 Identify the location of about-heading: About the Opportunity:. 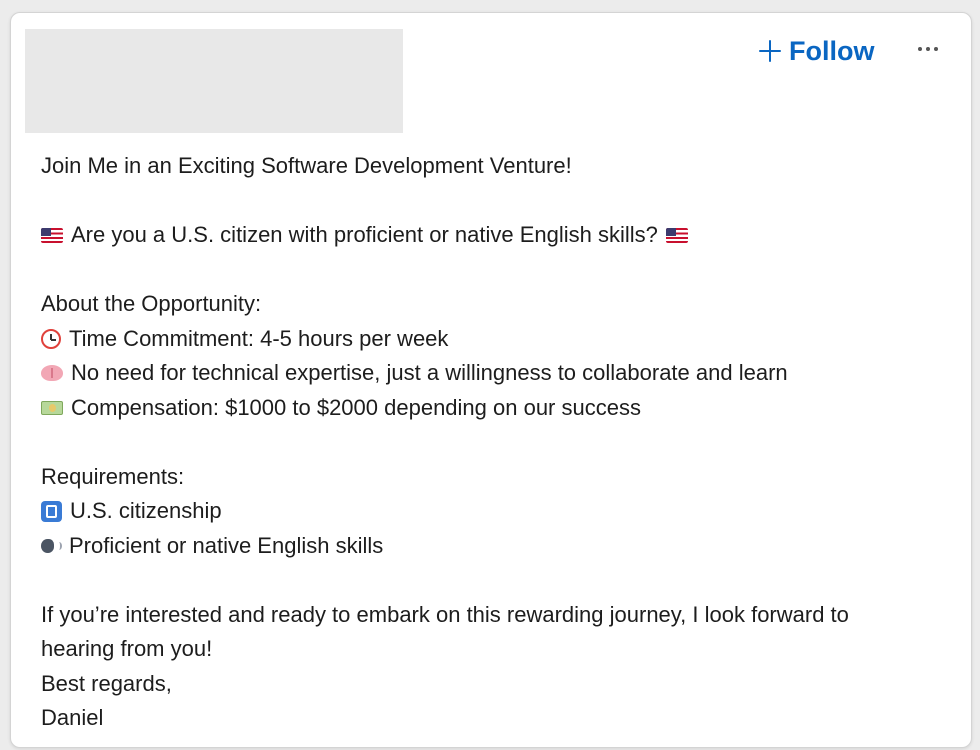
(151, 303).